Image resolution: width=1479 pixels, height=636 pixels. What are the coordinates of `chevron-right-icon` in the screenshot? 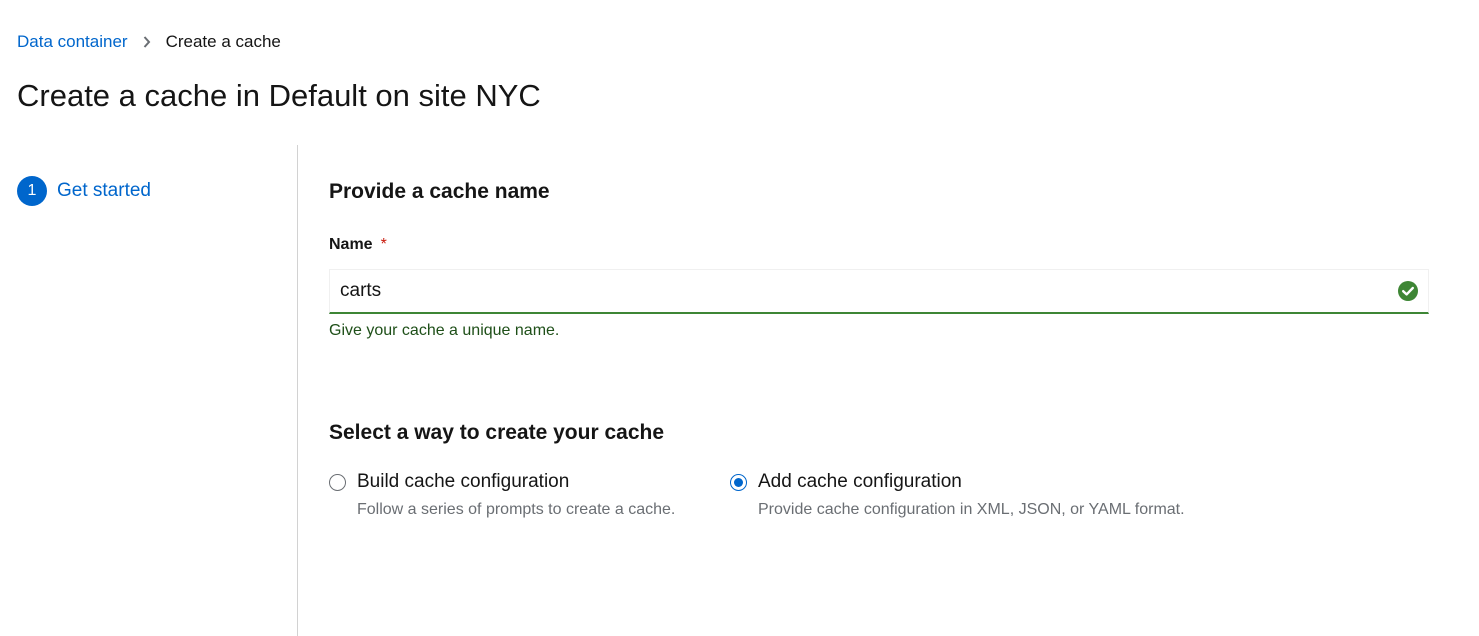 It's located at (147, 42).